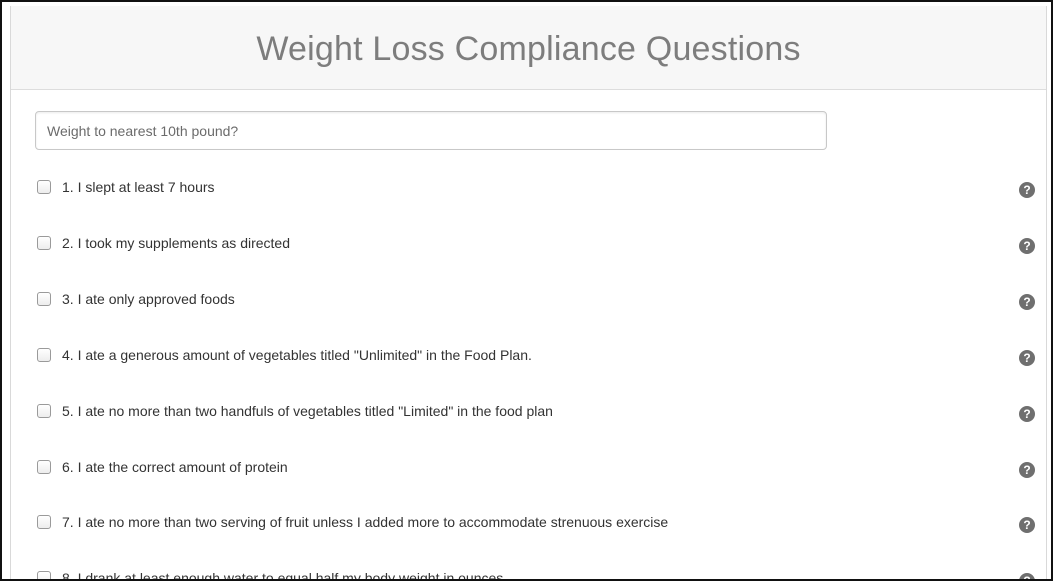  Describe the element at coordinates (176, 243) in the screenshot. I see `question-2-label: 2. I took my supplements as directed` at that location.